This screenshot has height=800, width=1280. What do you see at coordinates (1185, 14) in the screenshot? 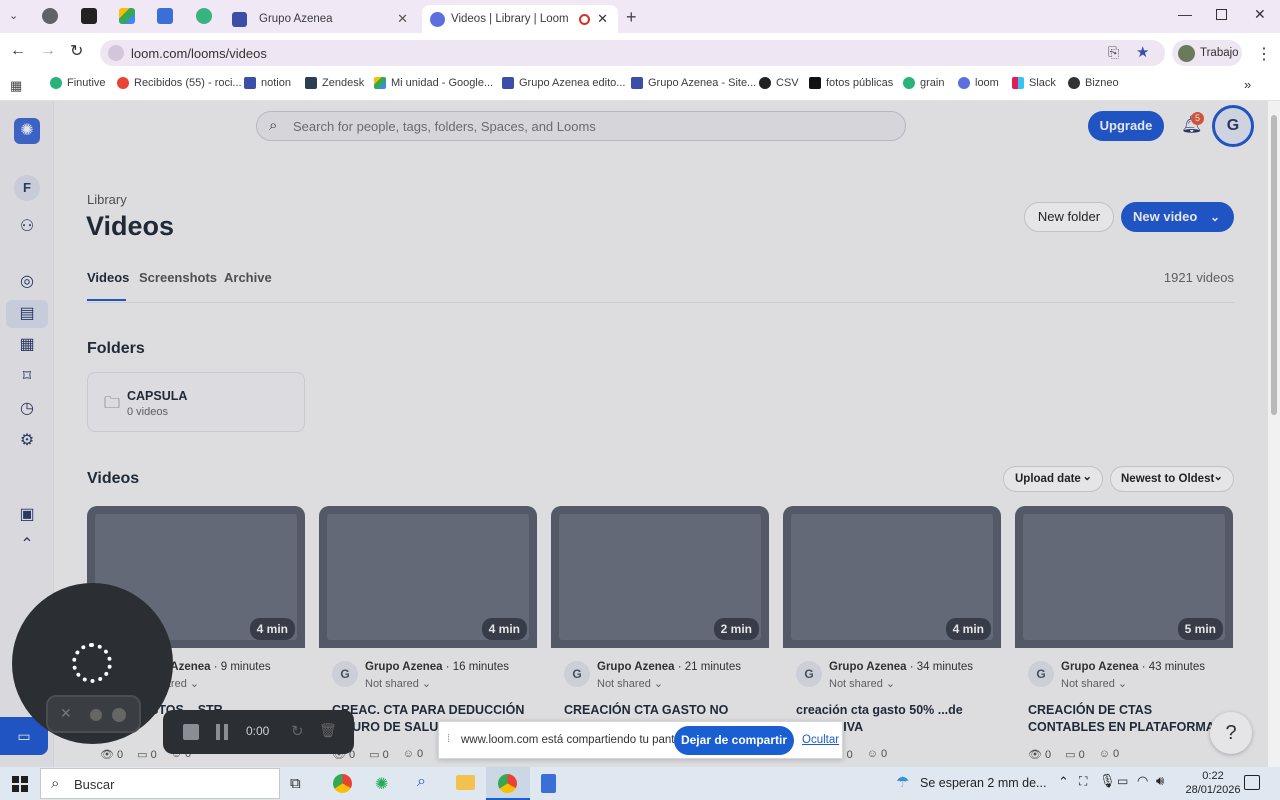
I see `minimize-window-icon: —` at bounding box center [1185, 14].